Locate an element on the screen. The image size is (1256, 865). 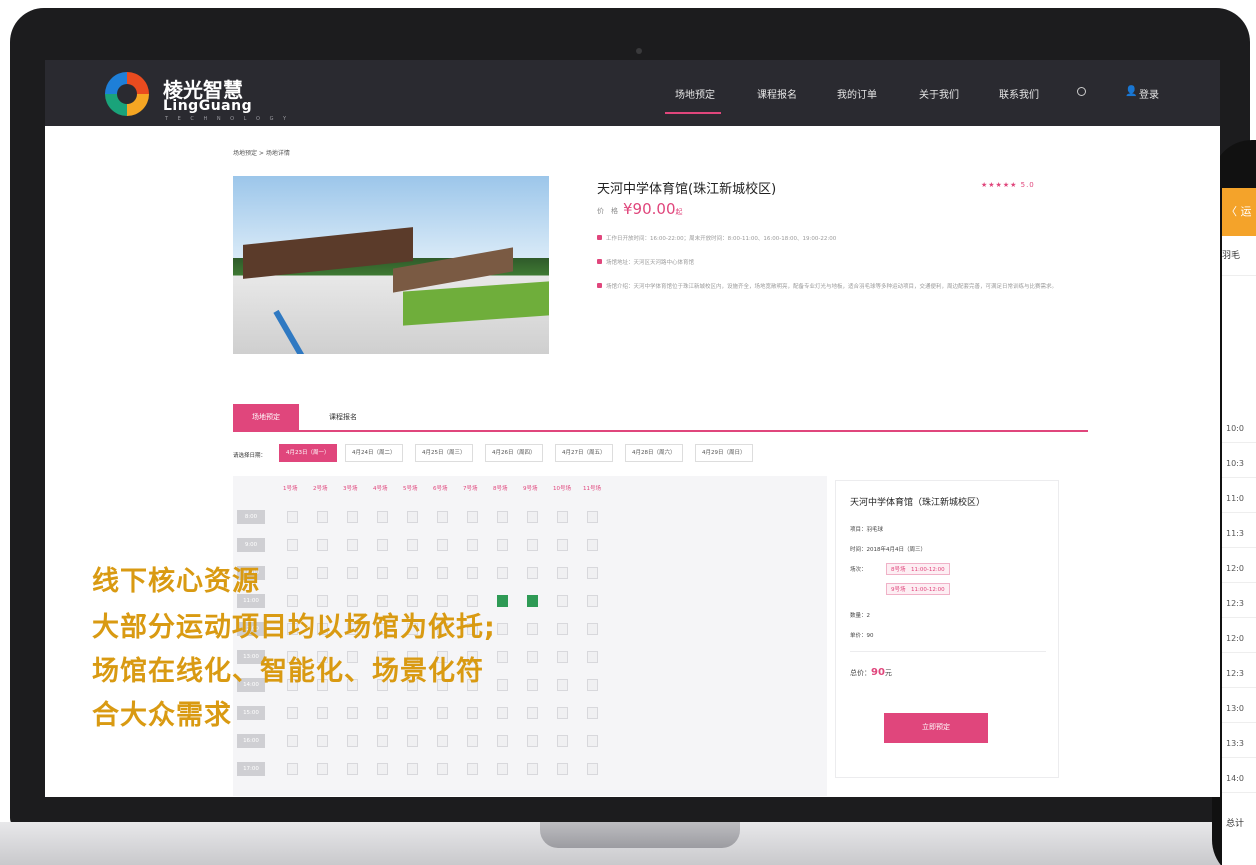
book-now-button: 立即预定 is located at coordinates (936, 728).